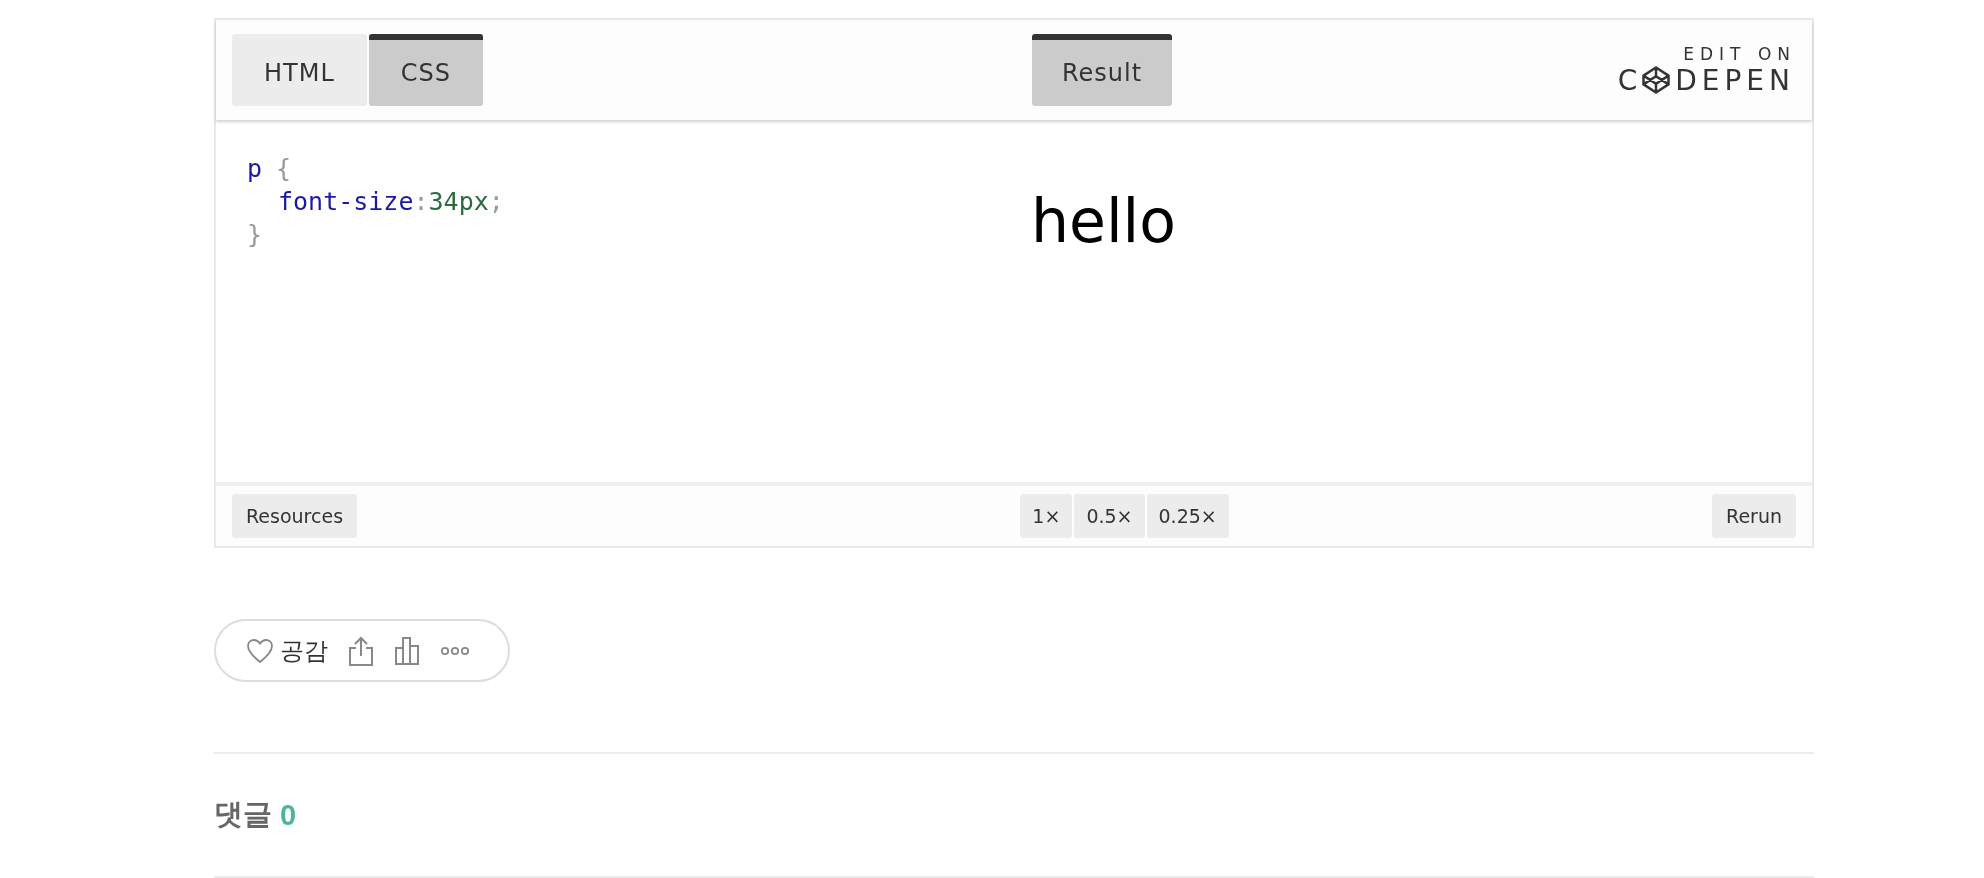 The width and height of the screenshot is (1984, 878). I want to click on like-button: 공감, so click(287, 650).